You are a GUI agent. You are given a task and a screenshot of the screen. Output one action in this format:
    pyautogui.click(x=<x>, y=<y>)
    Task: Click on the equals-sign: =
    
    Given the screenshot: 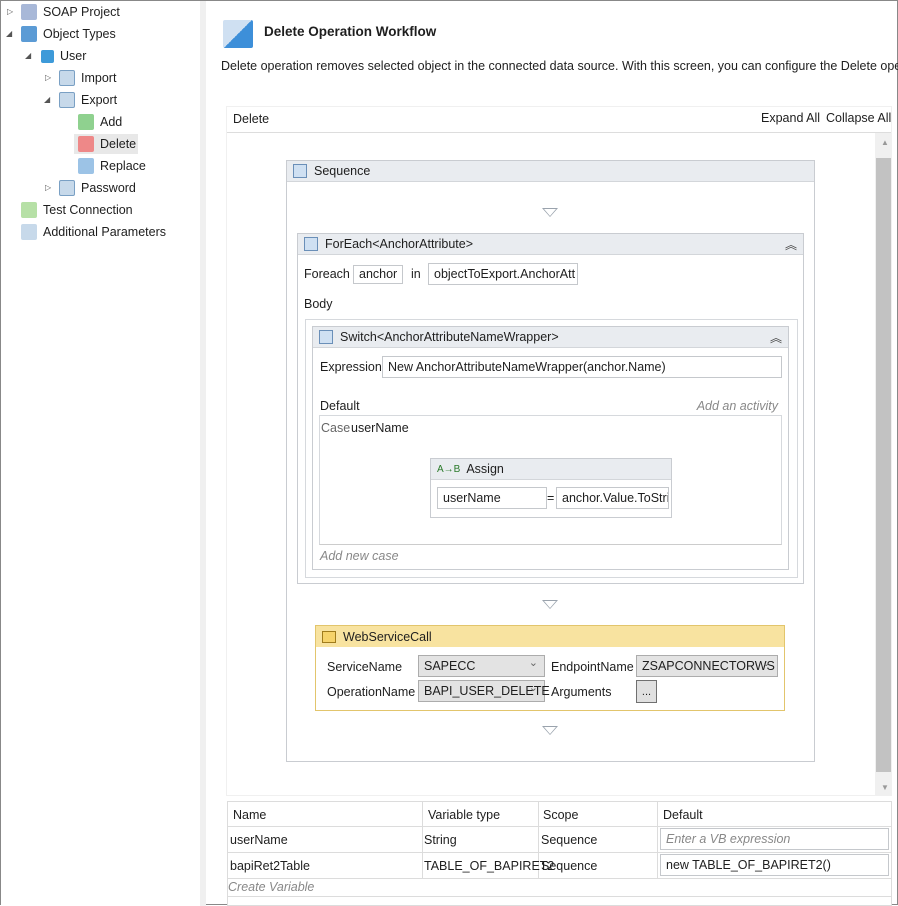 What is the action you would take?
    pyautogui.click(x=551, y=498)
    